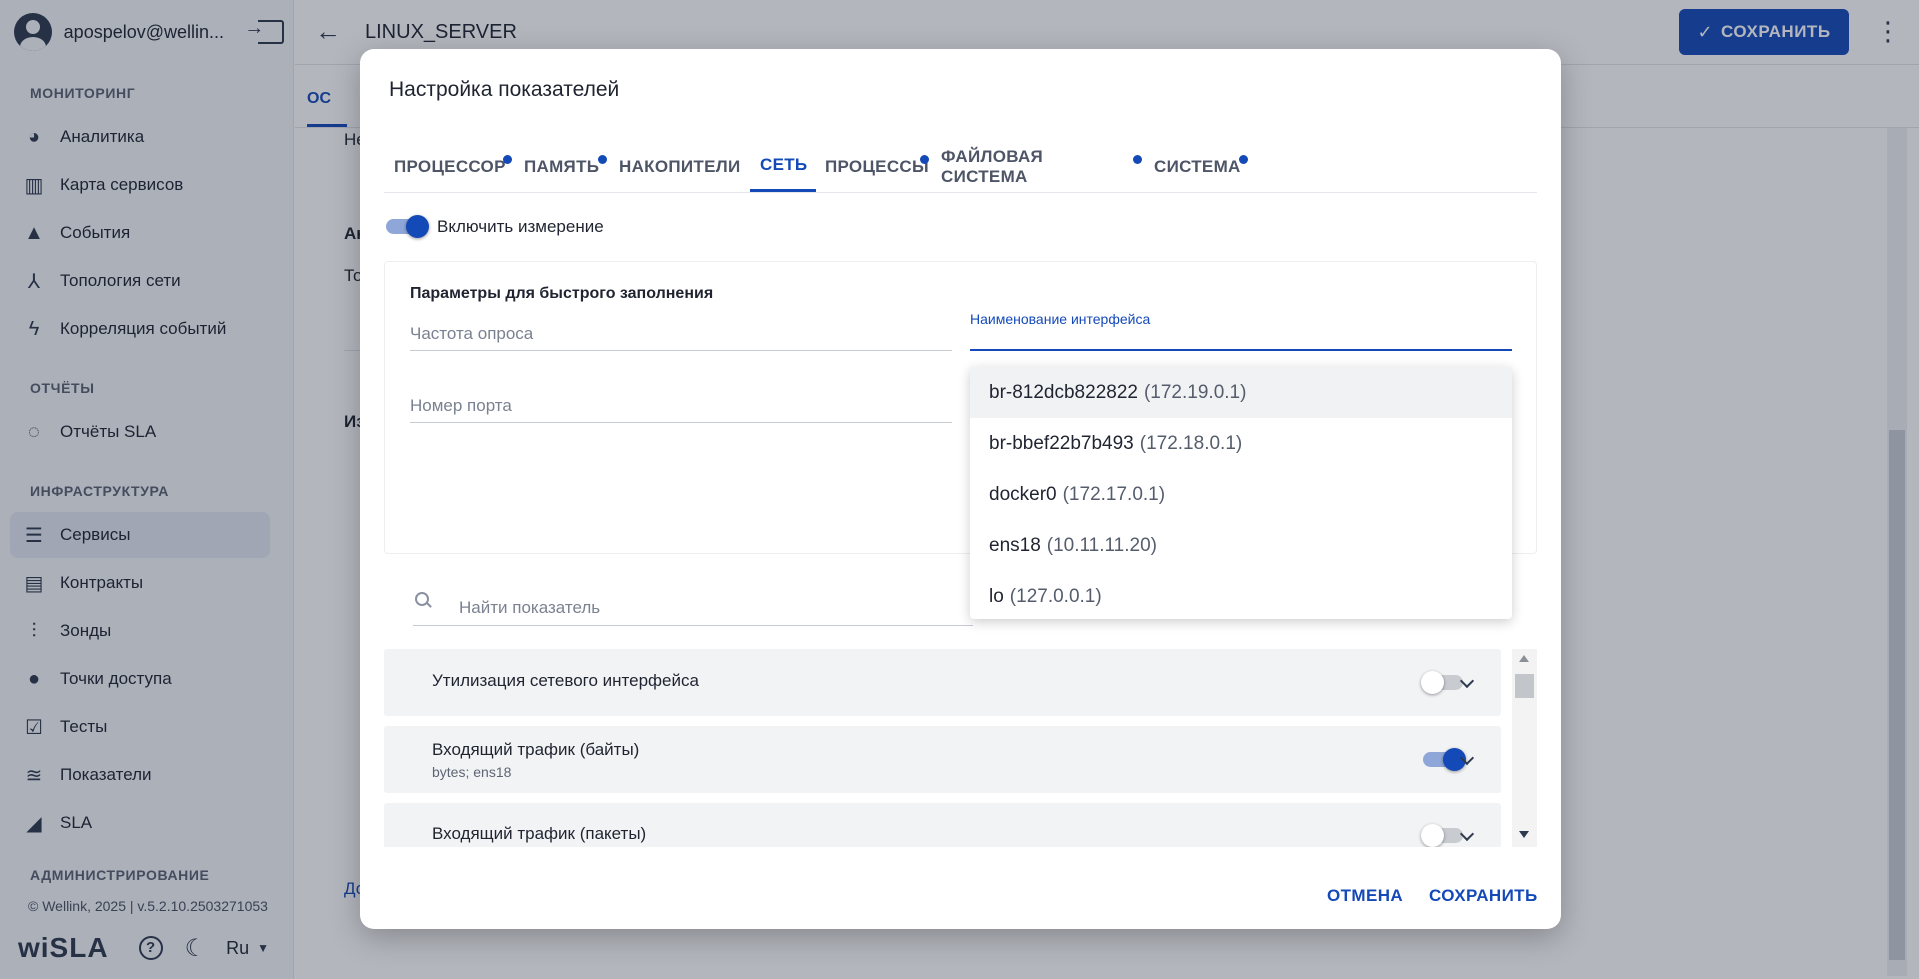 The image size is (1919, 979). I want to click on option-ip: (10.11.11.20), so click(1101, 545).